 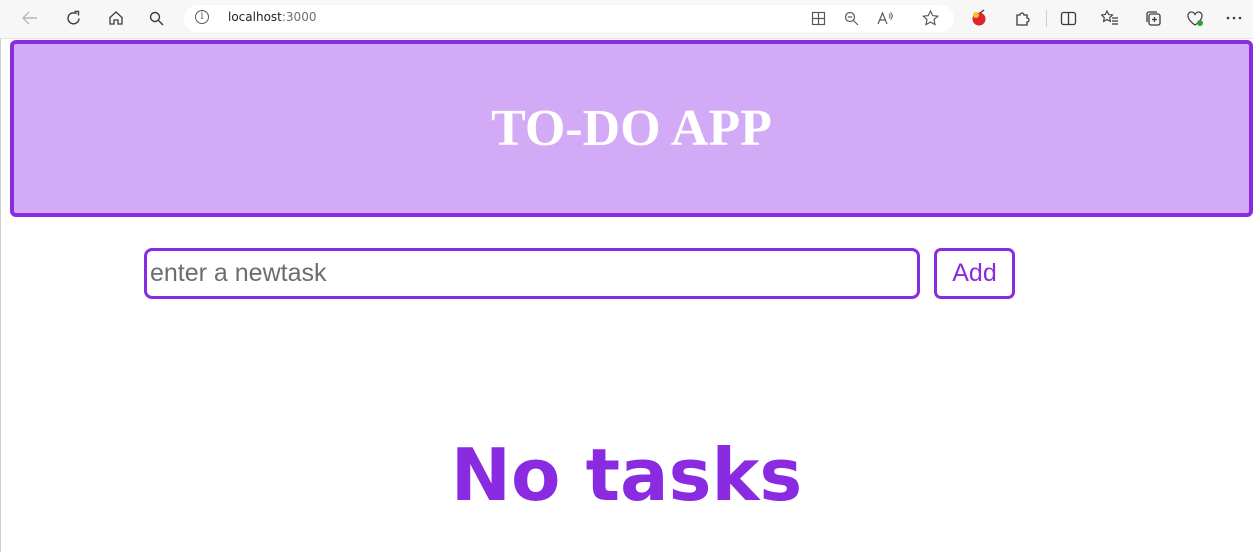 What do you see at coordinates (73, 18) in the screenshot?
I see `refresh-icon` at bounding box center [73, 18].